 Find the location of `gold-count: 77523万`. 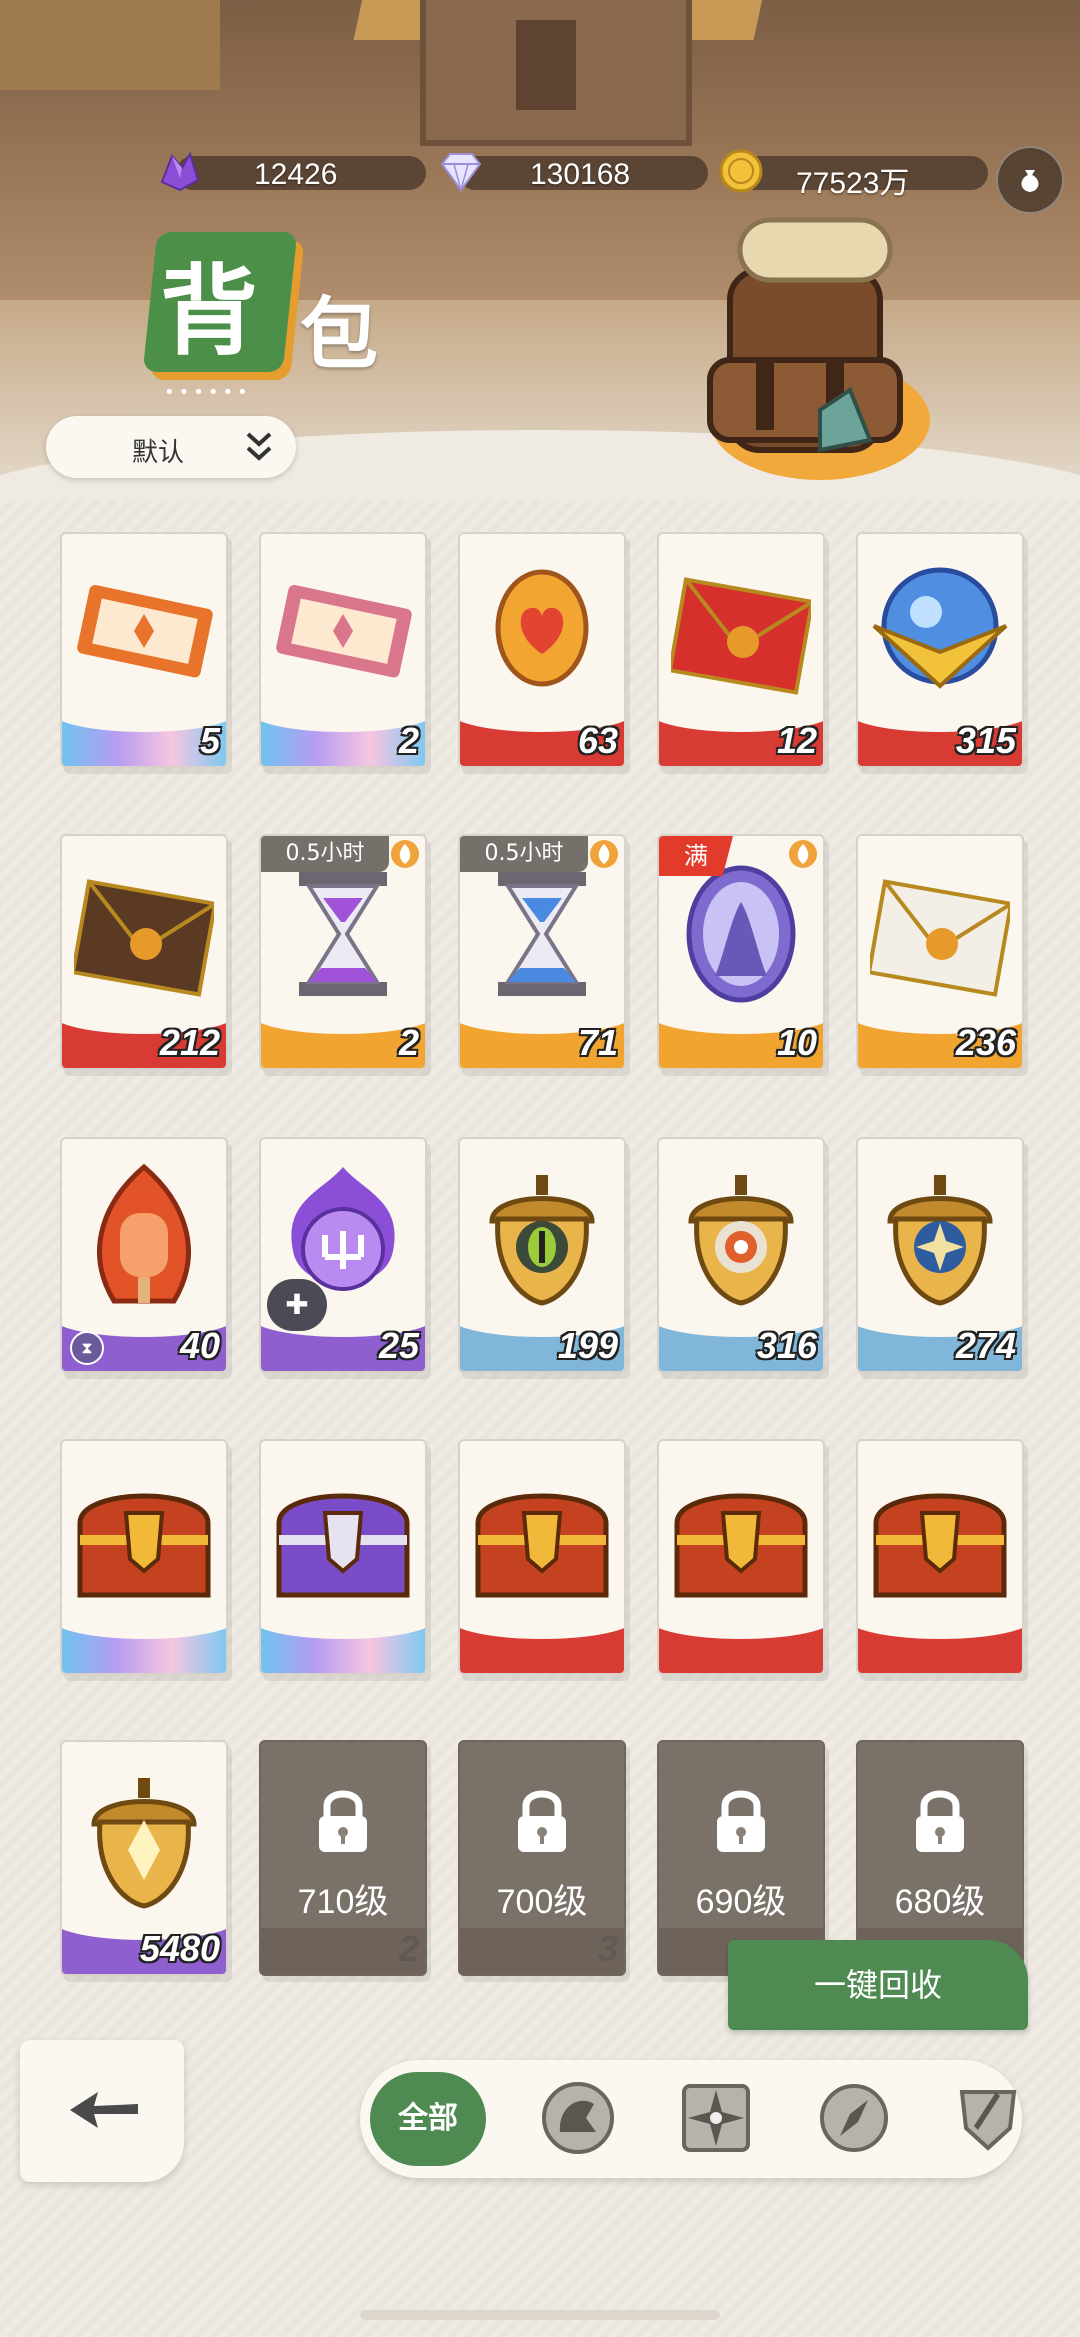

gold-count: 77523万 is located at coordinates (853, 183).